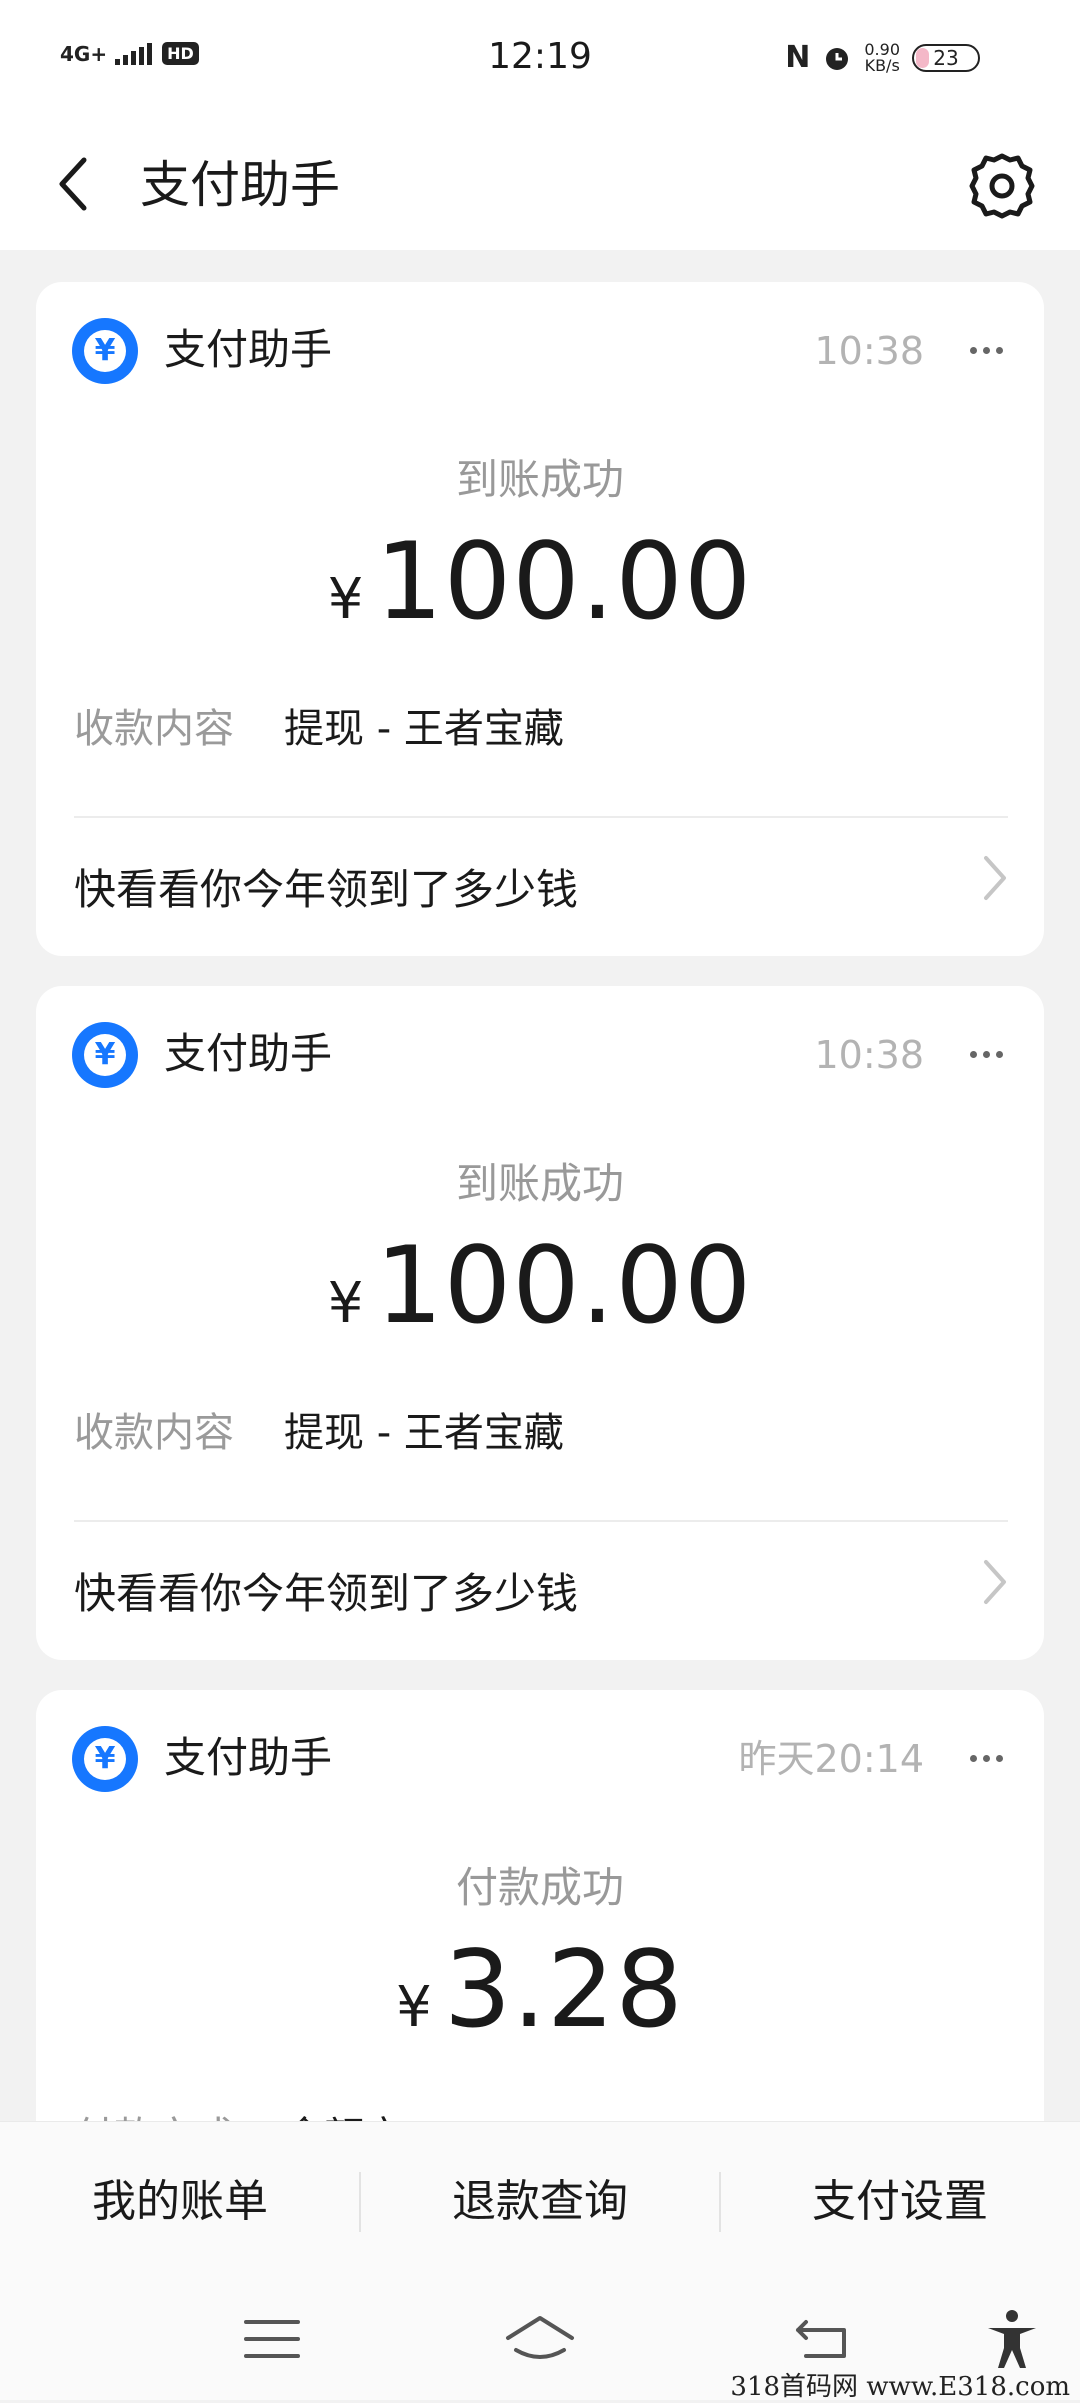 The image size is (1080, 2403). I want to click on message-time: 昨天20:14, so click(831, 1759).